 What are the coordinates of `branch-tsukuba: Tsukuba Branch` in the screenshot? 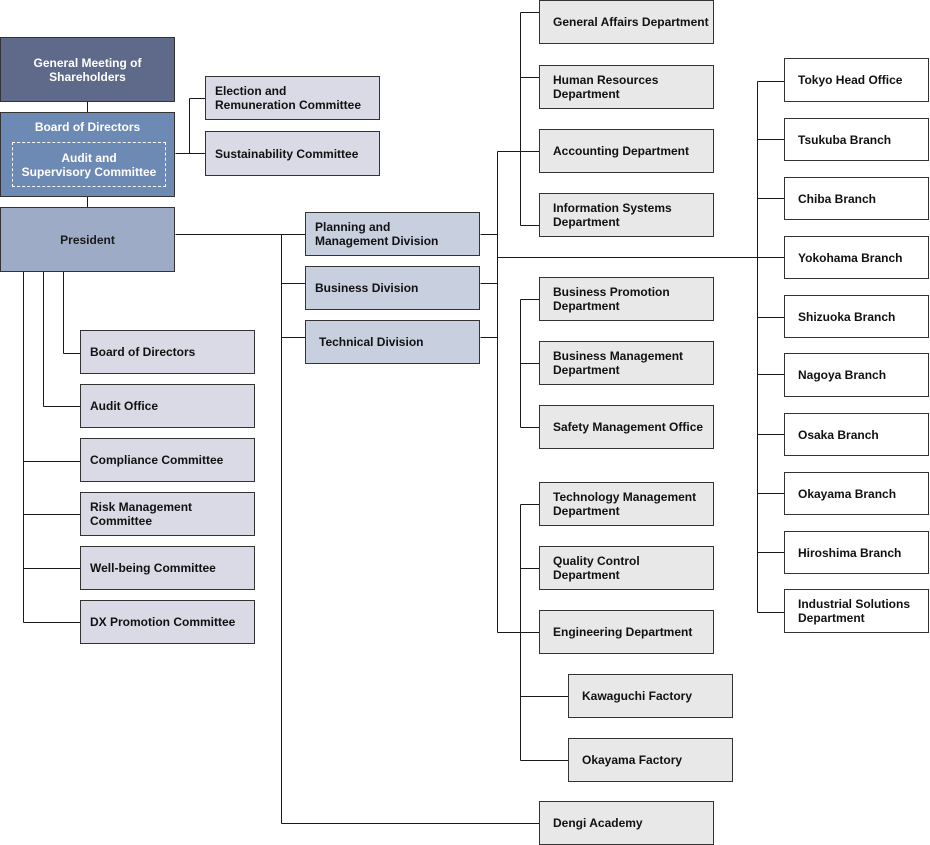 It's located at (856, 139).